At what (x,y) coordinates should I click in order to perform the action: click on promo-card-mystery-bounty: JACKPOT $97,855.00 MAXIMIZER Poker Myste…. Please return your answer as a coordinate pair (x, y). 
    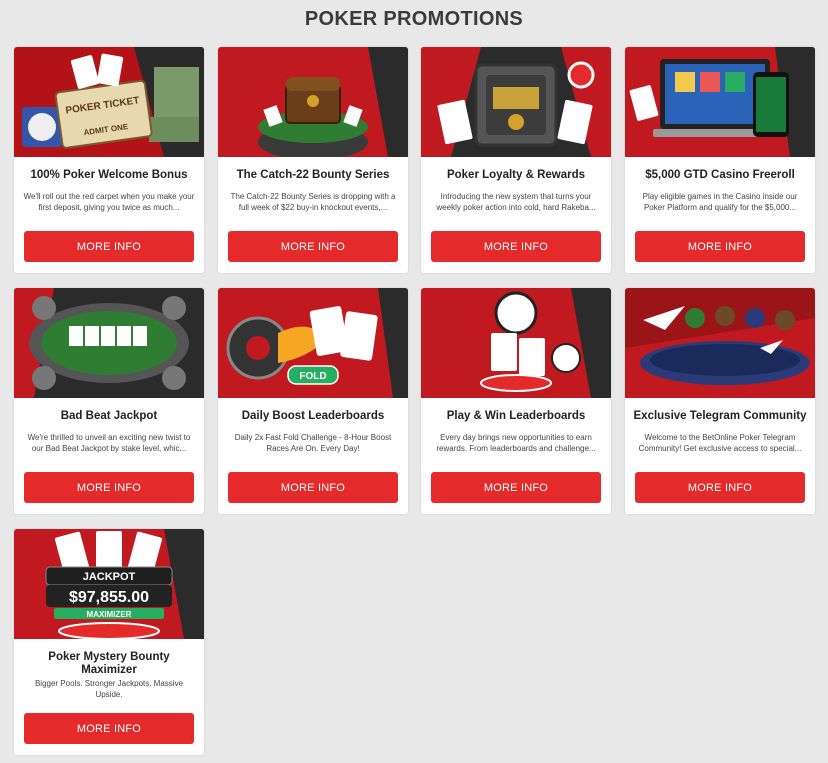
    Looking at the image, I should click on (109, 642).